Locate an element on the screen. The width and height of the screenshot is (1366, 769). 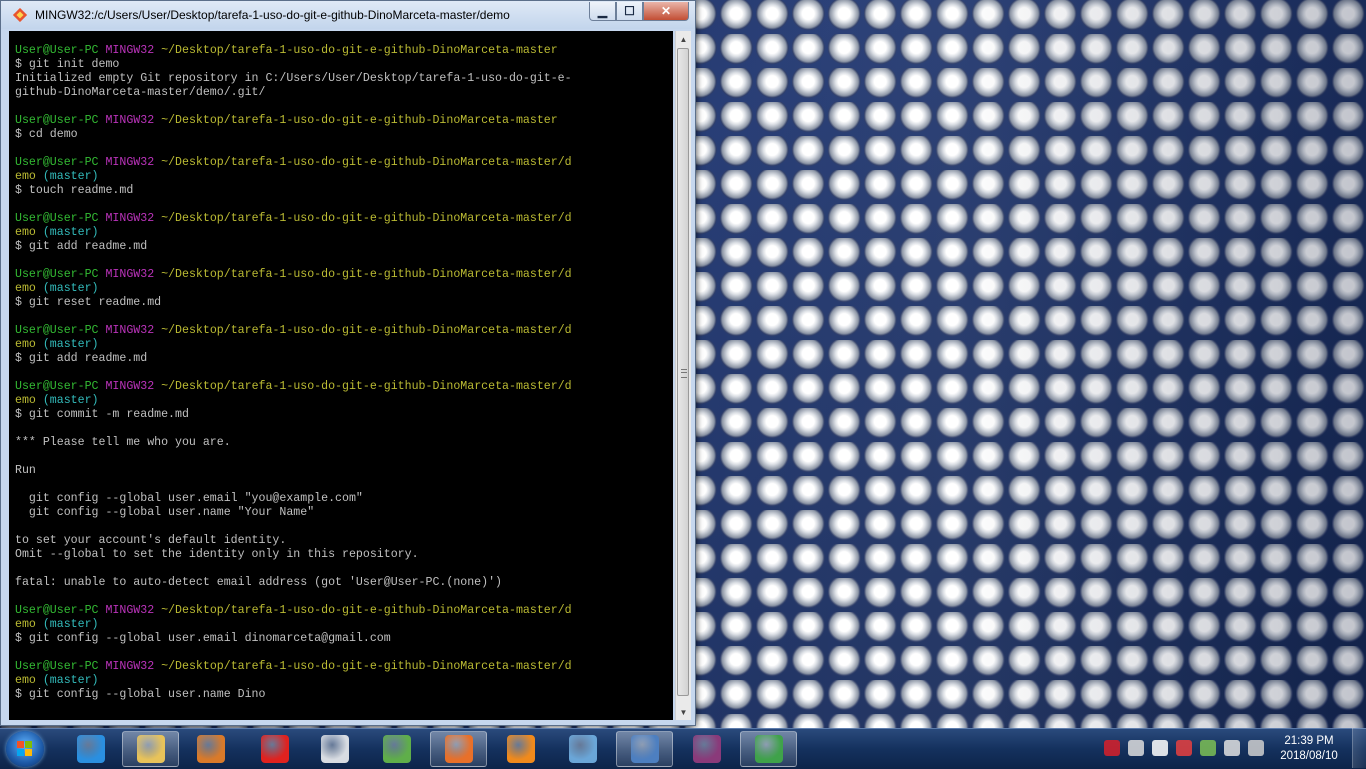
internet-explorer-icon is located at coordinates (90, 749).